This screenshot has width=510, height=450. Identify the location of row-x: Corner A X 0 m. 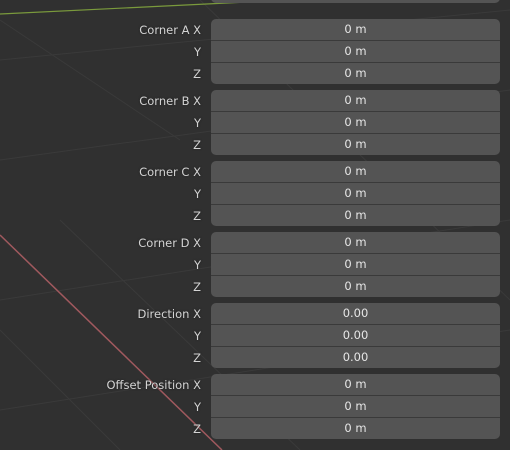
(250, 30).